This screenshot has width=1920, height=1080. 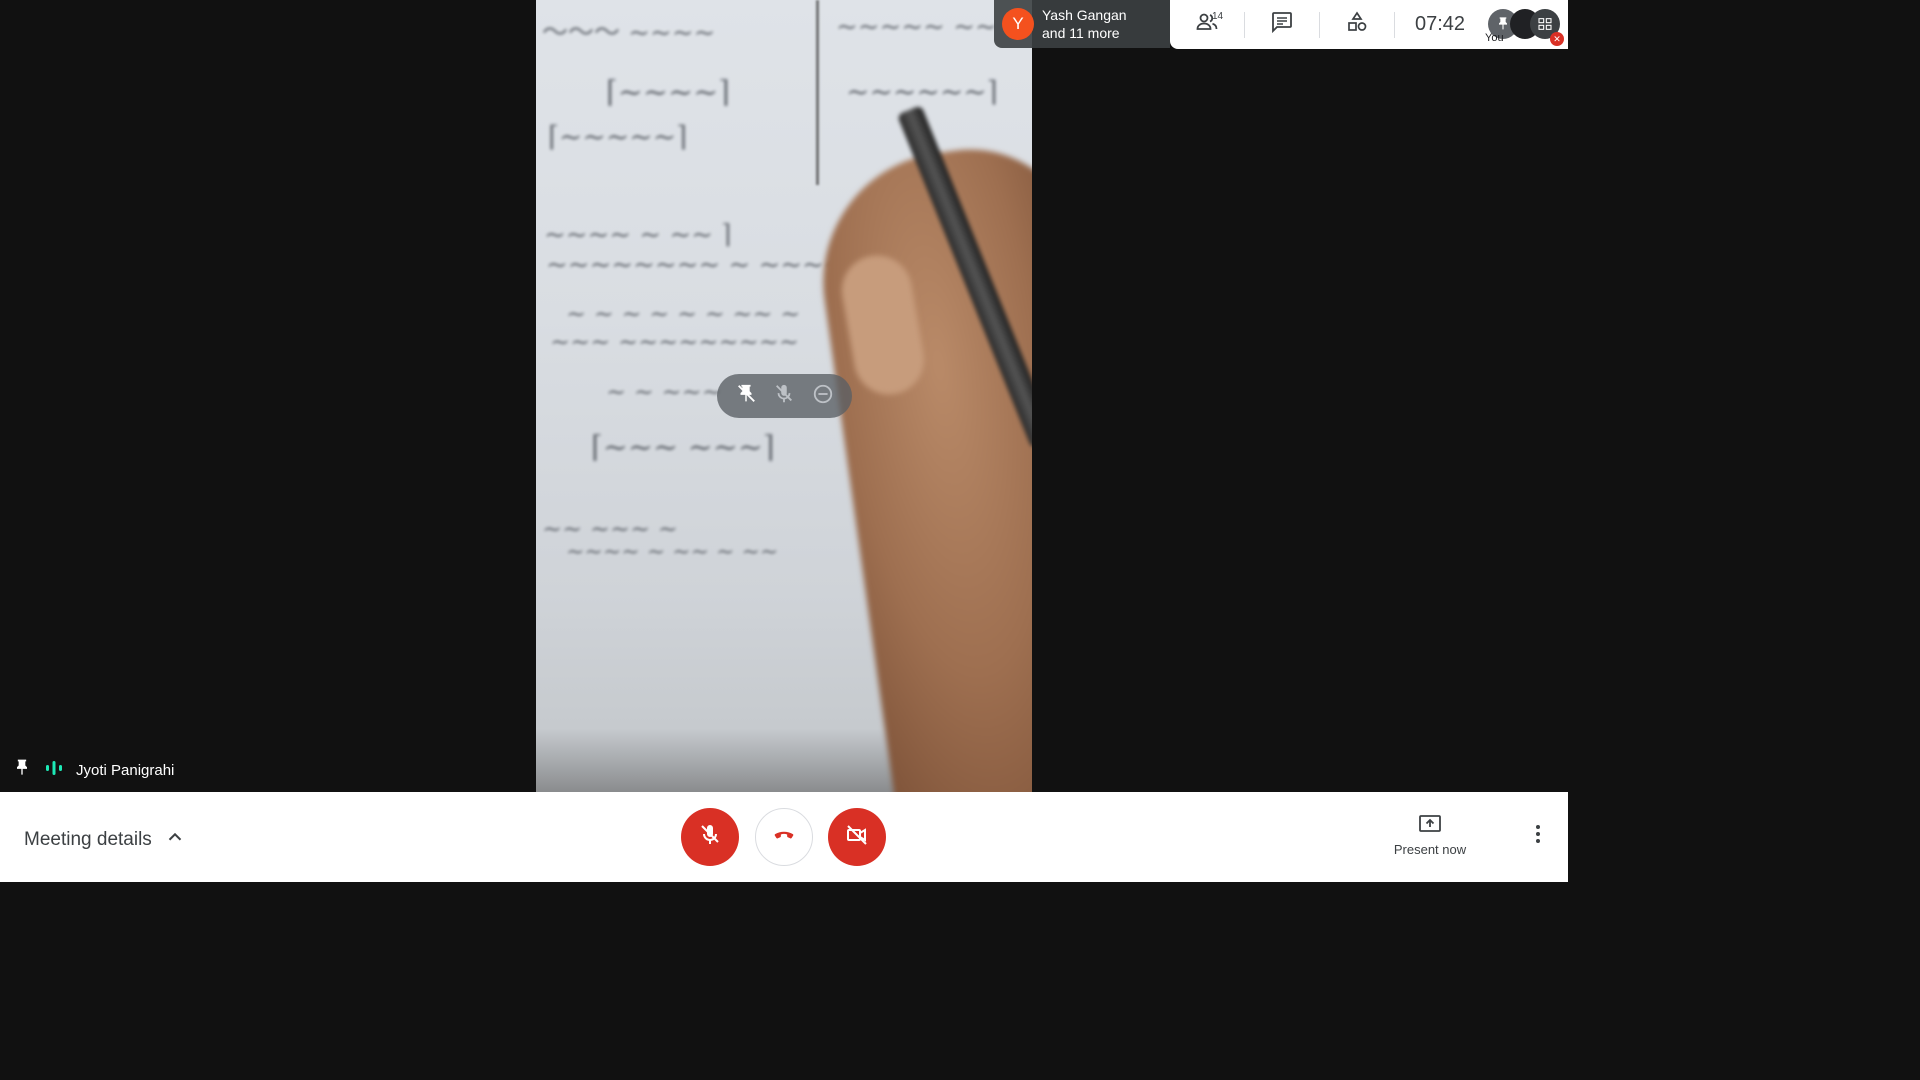 I want to click on self-view-stack: ✕ You, so click(x=1524, y=24).